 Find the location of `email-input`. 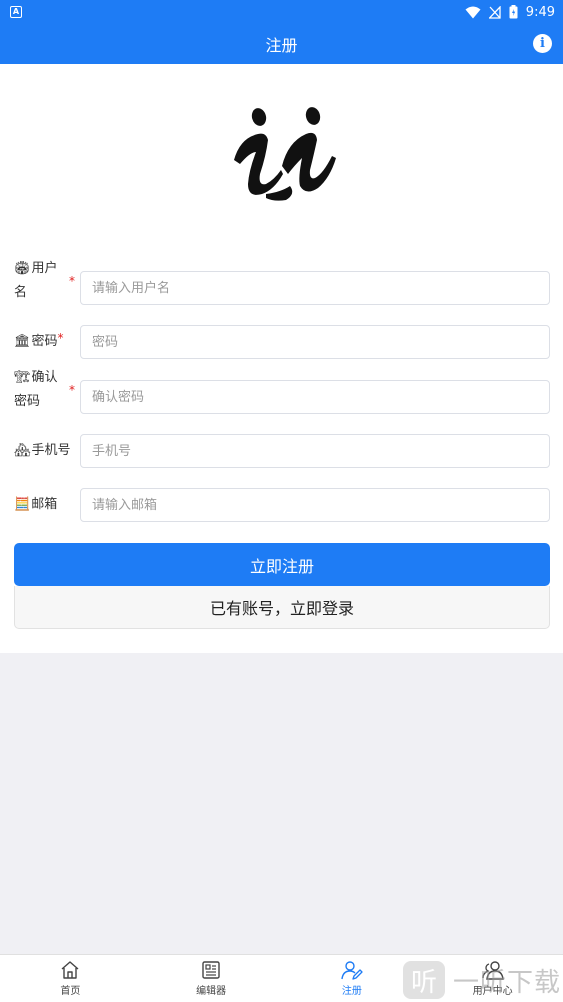

email-input is located at coordinates (315, 505).